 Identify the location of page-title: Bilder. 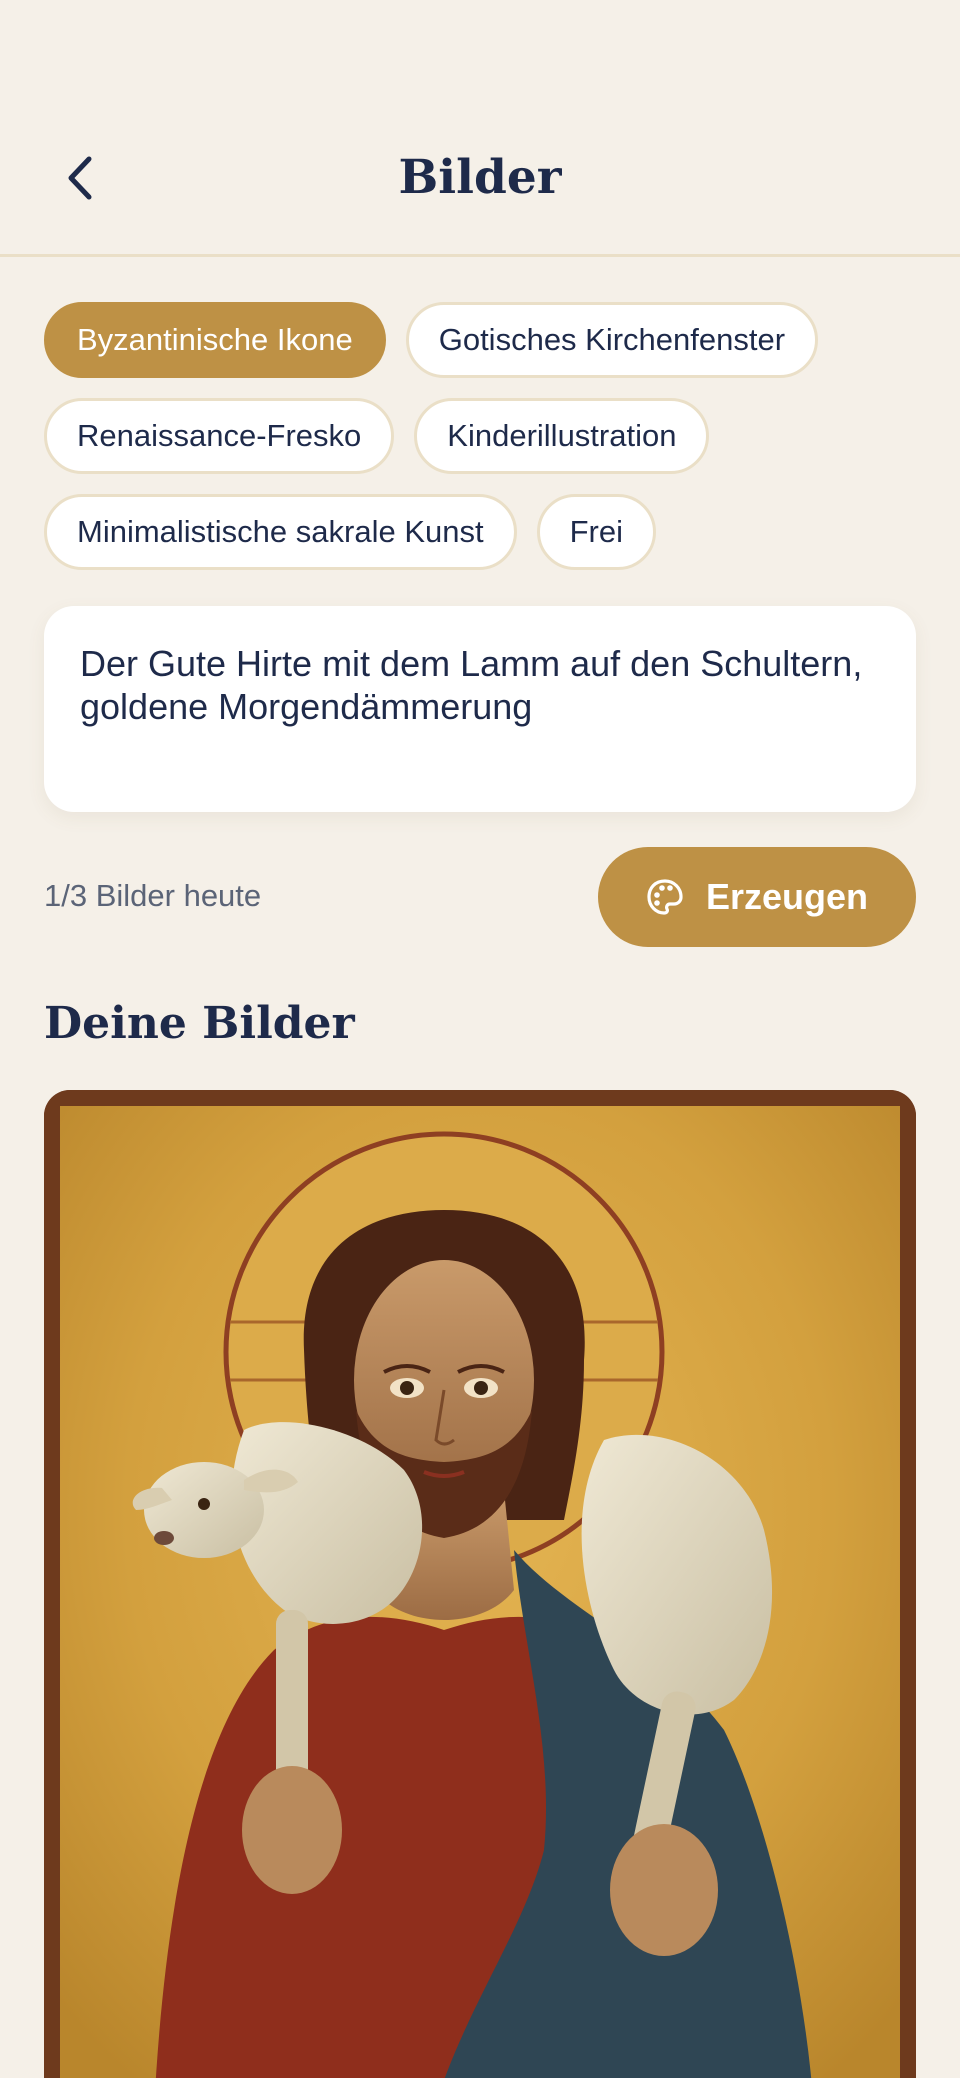
(480, 177).